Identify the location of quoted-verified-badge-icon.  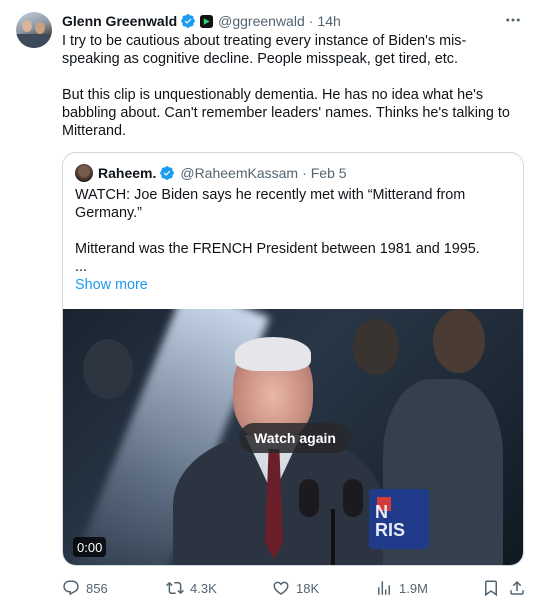
(167, 173).